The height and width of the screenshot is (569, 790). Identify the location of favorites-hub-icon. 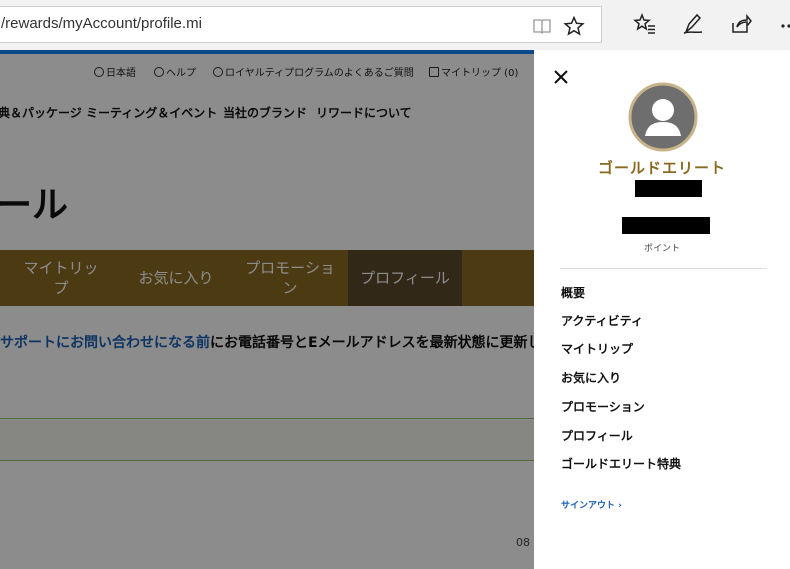
(645, 24).